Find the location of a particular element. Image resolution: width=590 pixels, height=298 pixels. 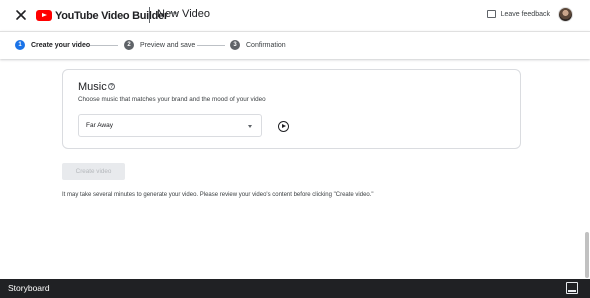

step-label: Create your video is located at coordinates (61, 45).